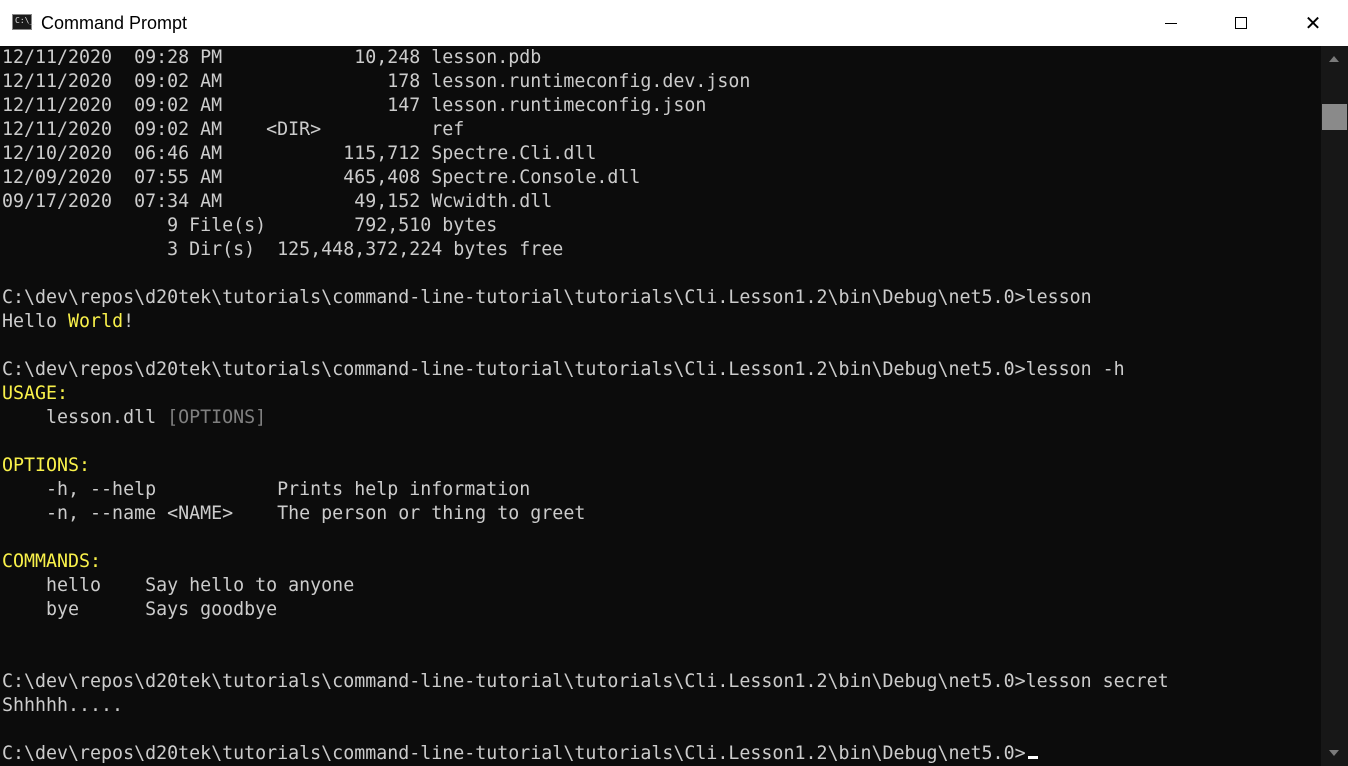 This screenshot has width=1348, height=766. I want to click on usage-options: [OPTIONS], so click(217, 417).